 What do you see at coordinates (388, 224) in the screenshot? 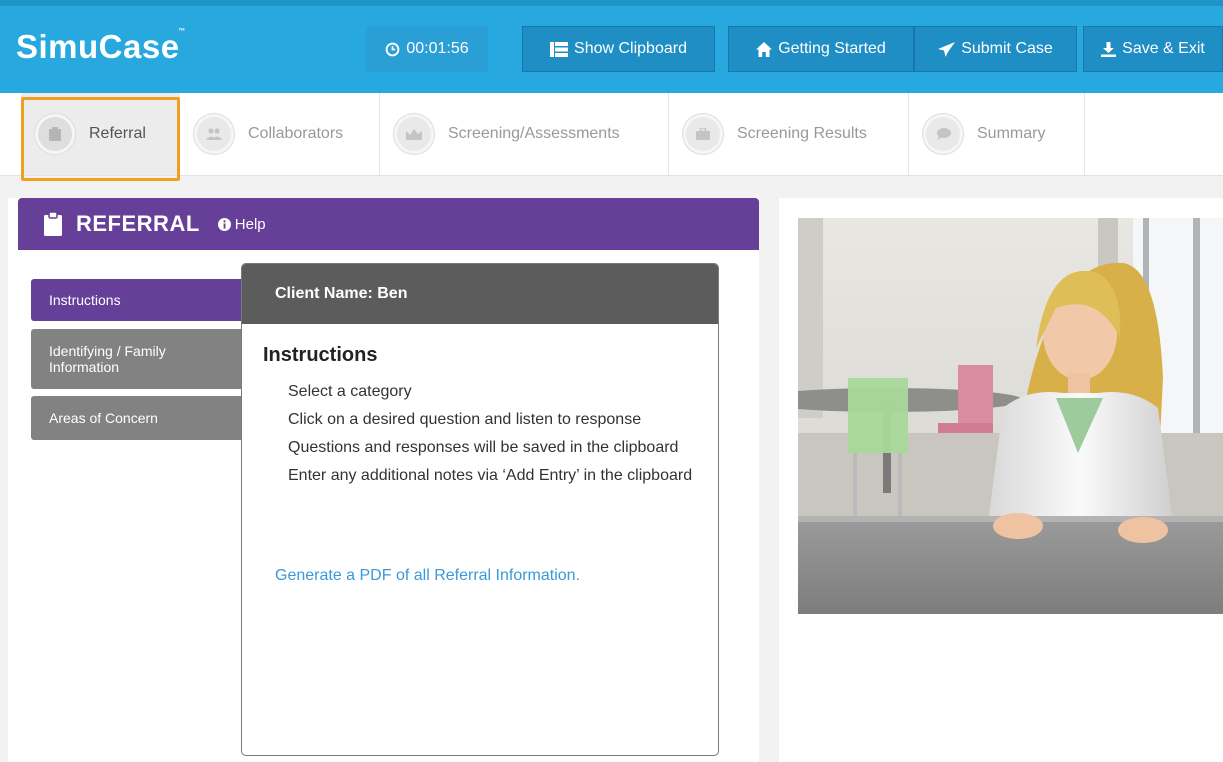
I see `panel-header: REFERRAL Help` at bounding box center [388, 224].